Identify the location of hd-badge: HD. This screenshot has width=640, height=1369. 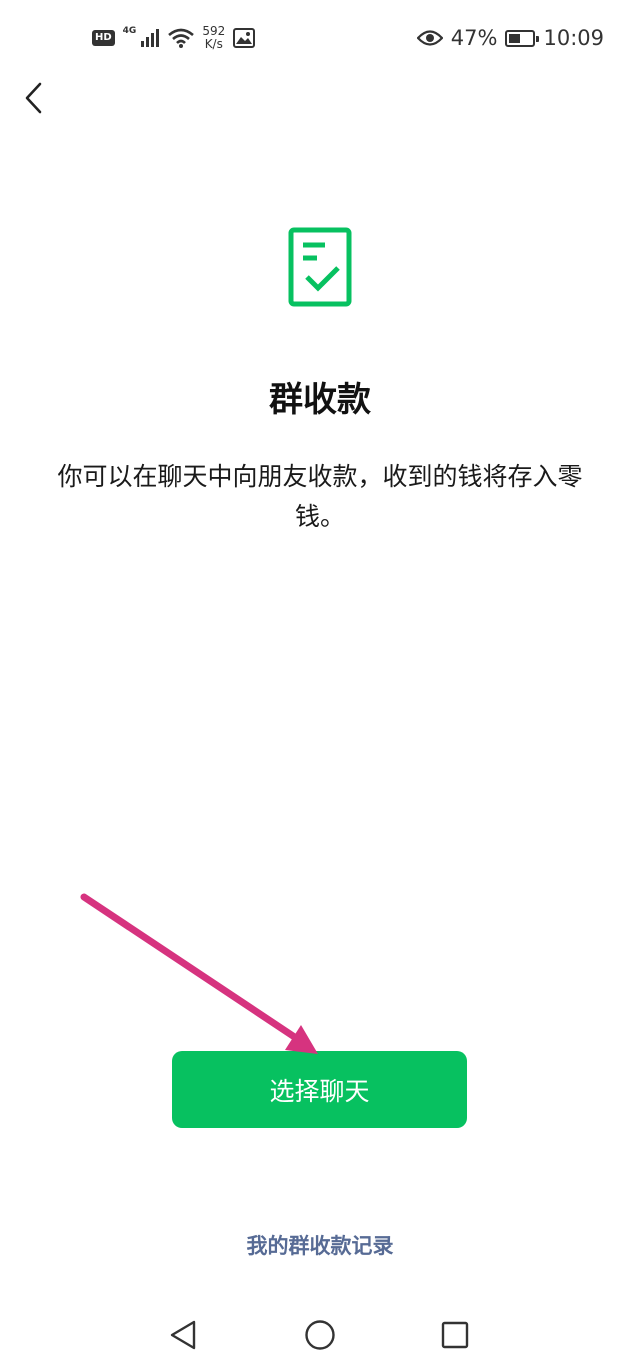
(103, 38).